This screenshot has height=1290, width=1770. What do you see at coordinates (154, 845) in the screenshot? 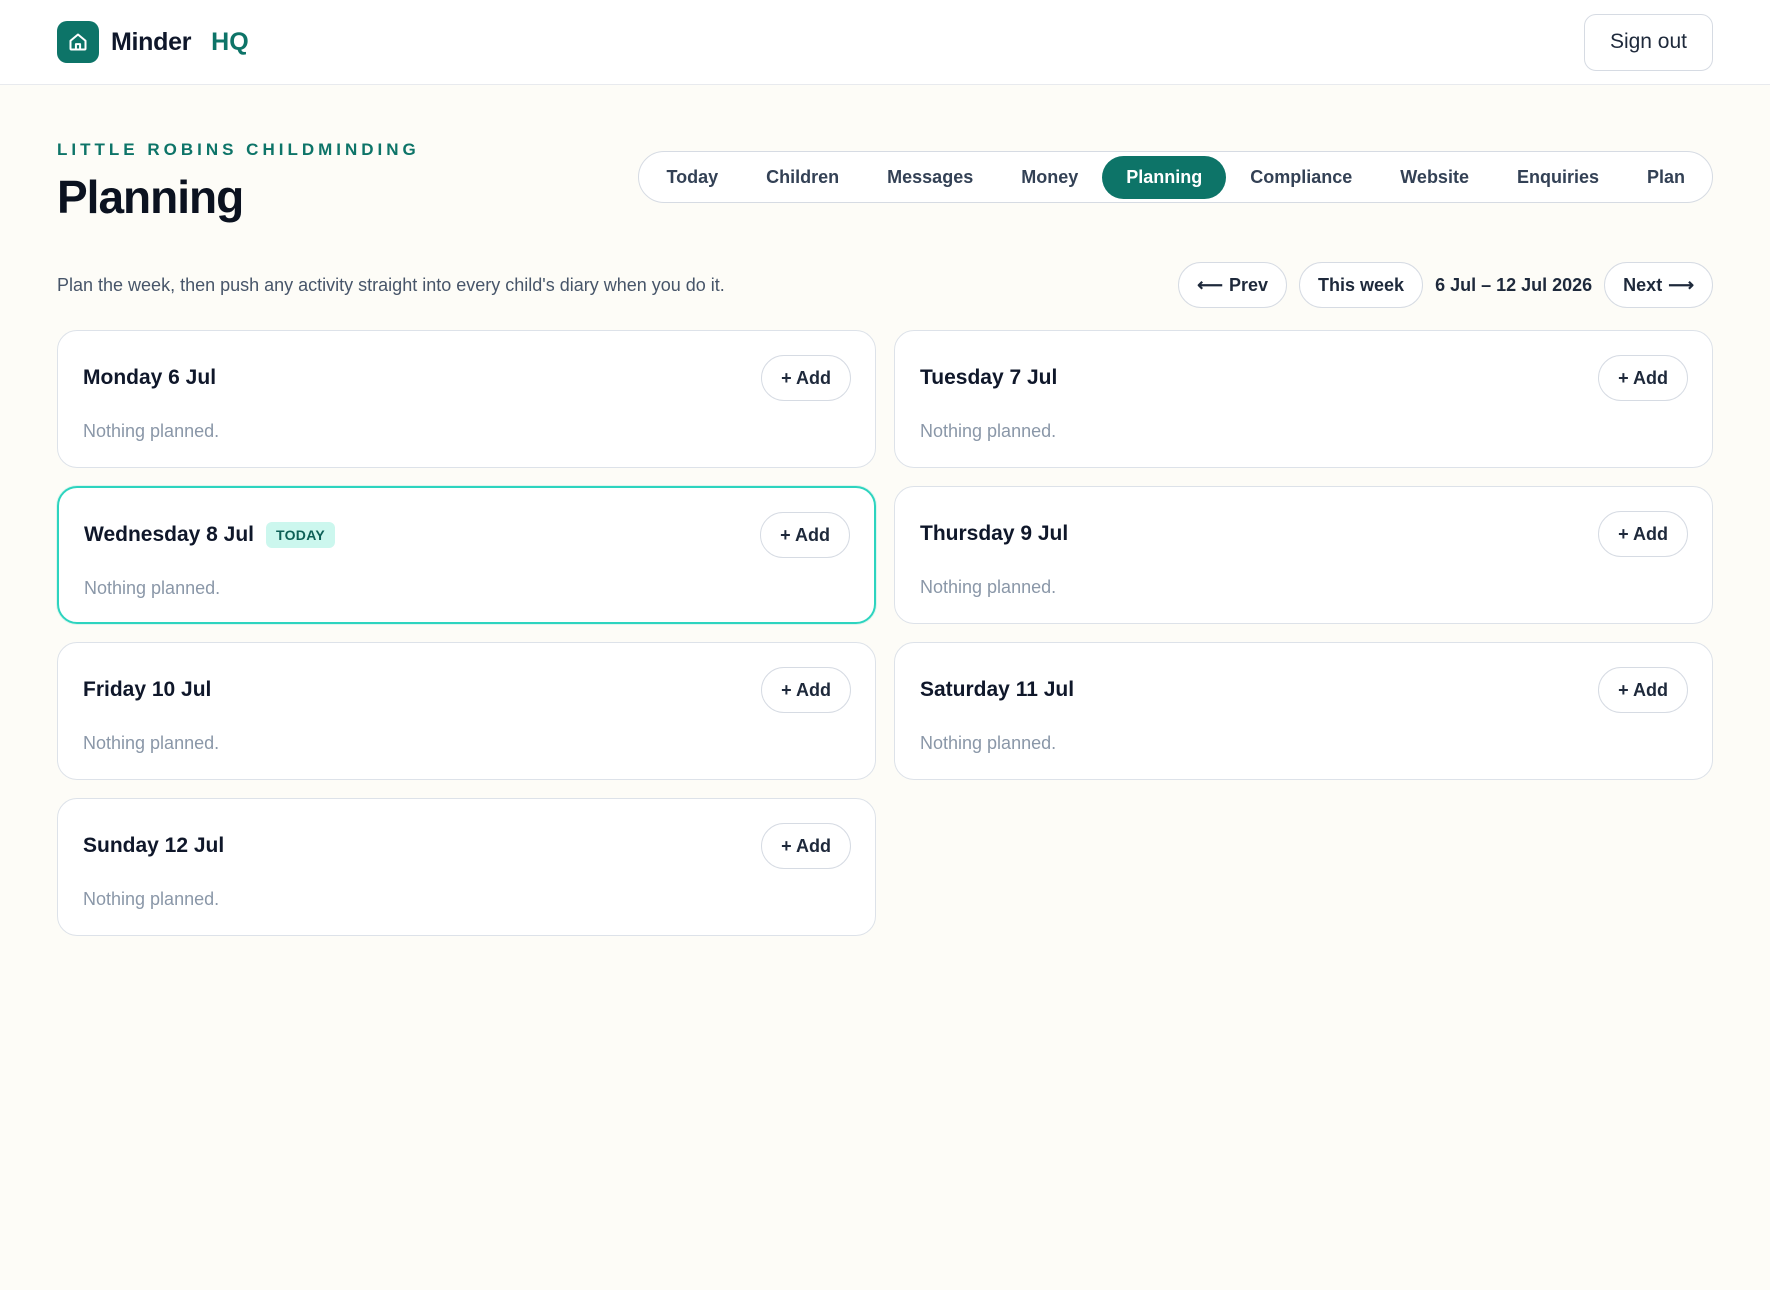
I see `day-title: Sunday 12 Jul` at bounding box center [154, 845].